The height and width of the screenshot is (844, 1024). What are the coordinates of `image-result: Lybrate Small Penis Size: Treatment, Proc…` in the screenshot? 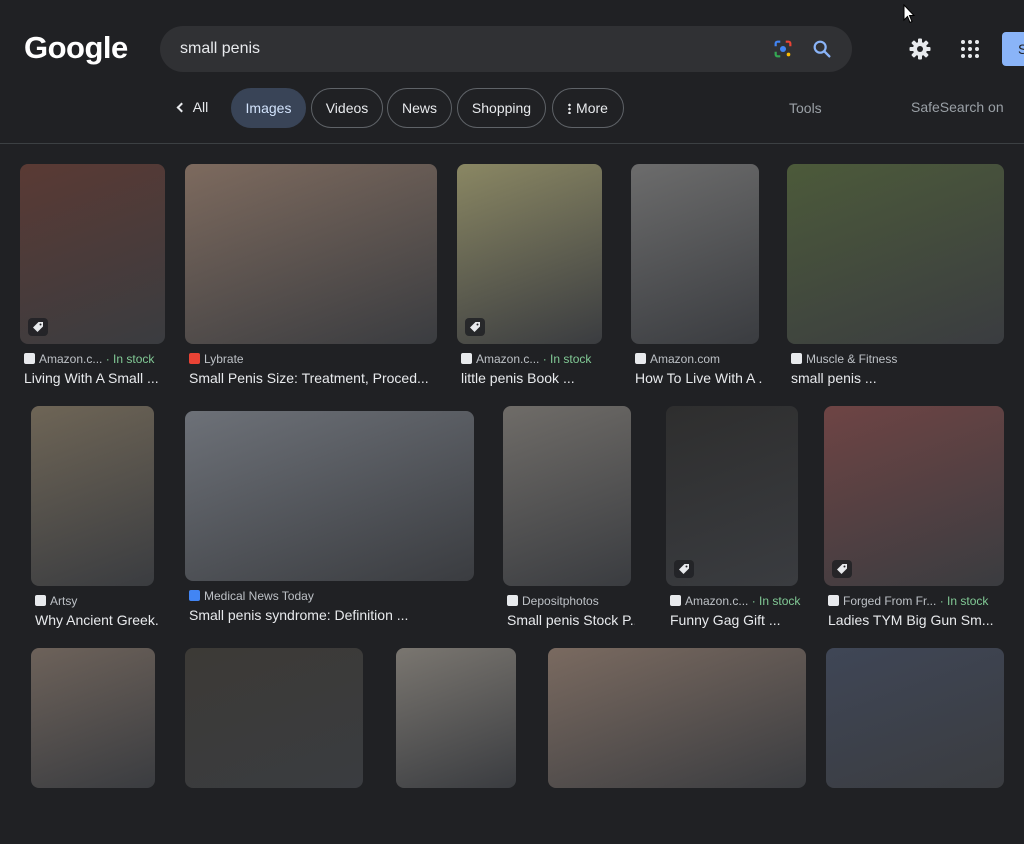 It's located at (311, 282).